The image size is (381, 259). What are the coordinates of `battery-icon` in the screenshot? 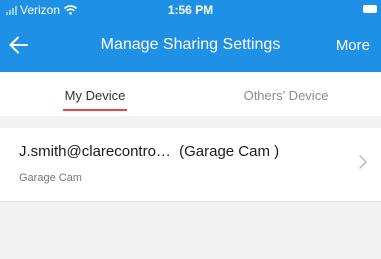 It's located at (370, 9).